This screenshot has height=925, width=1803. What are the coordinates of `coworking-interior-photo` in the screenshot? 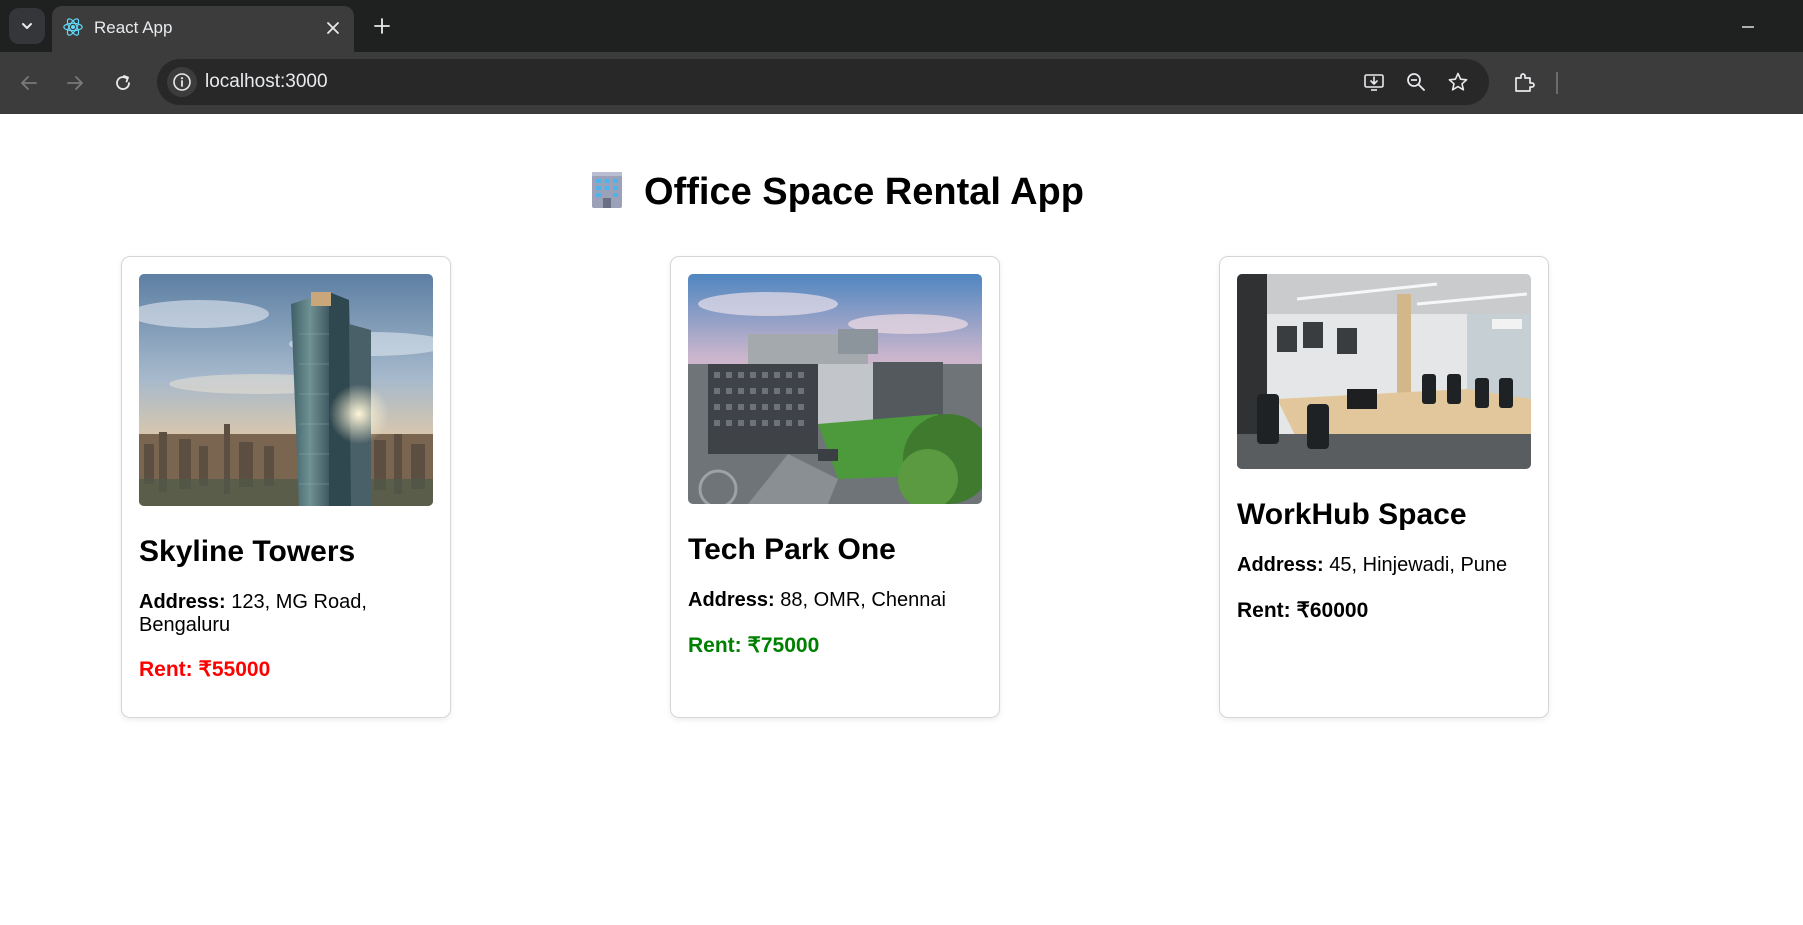 It's located at (1384, 371).